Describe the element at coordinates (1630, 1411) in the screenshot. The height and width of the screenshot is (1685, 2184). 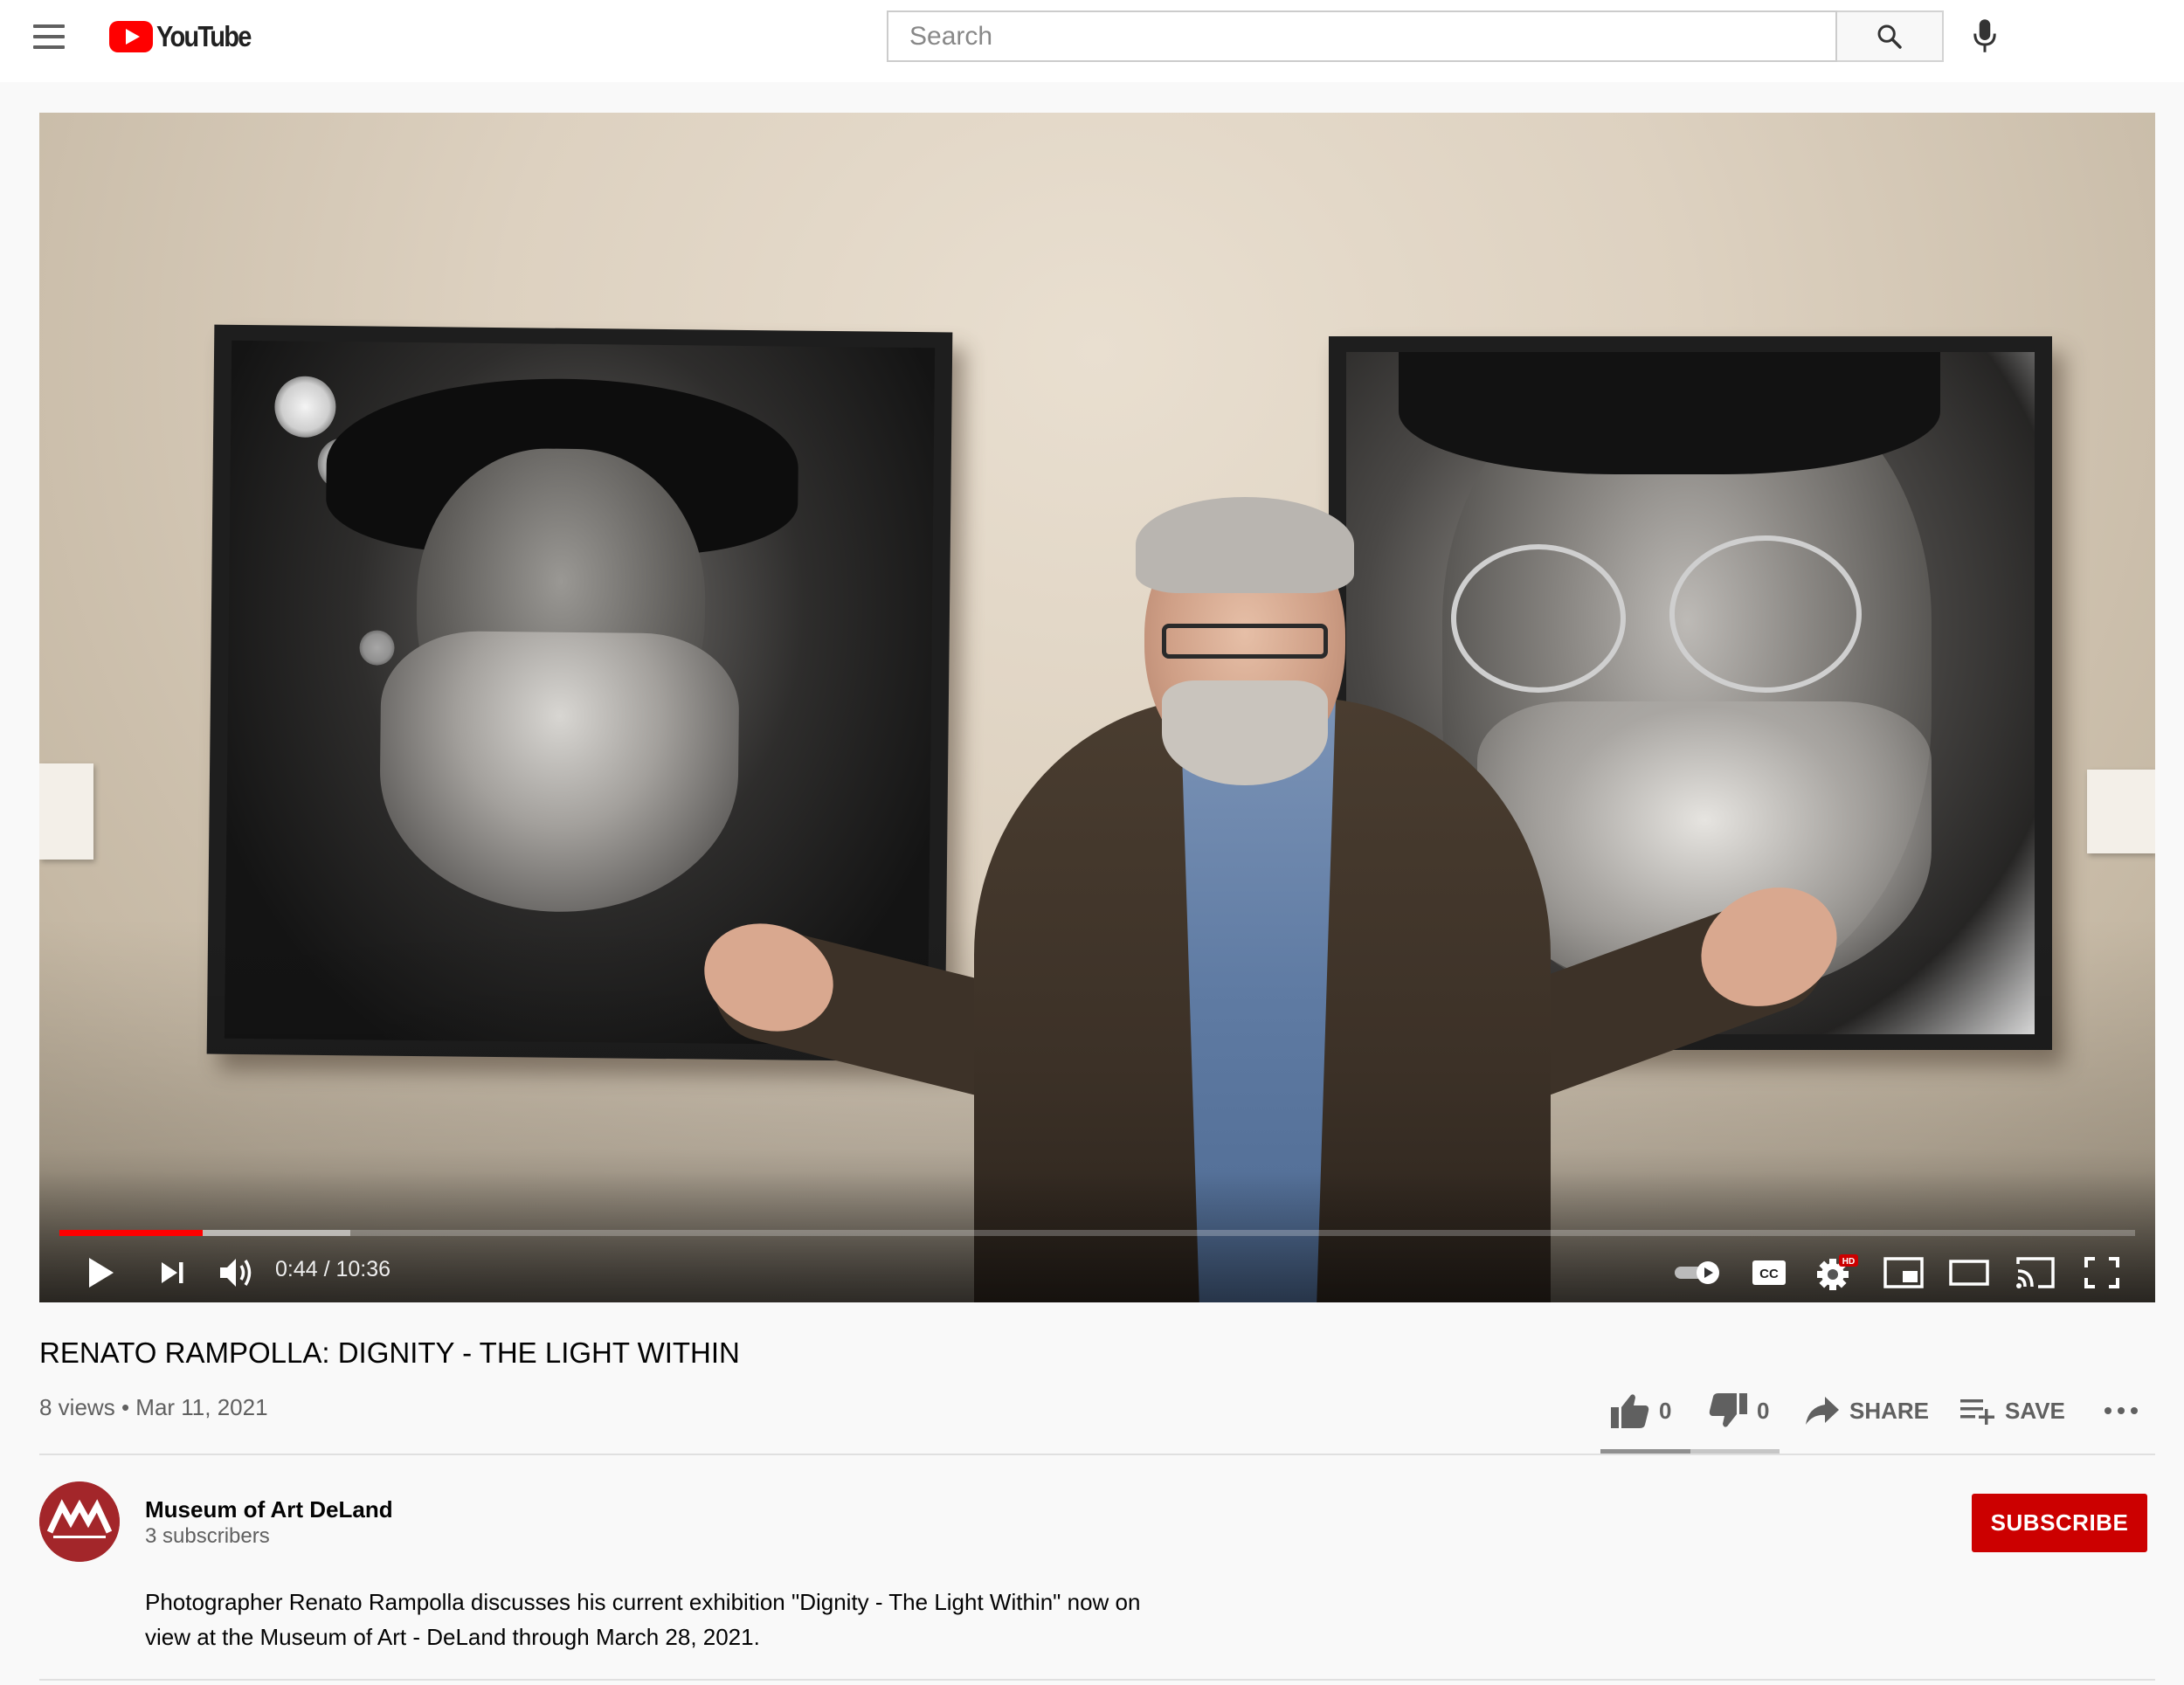
I see `thumbs-up-icon` at that location.